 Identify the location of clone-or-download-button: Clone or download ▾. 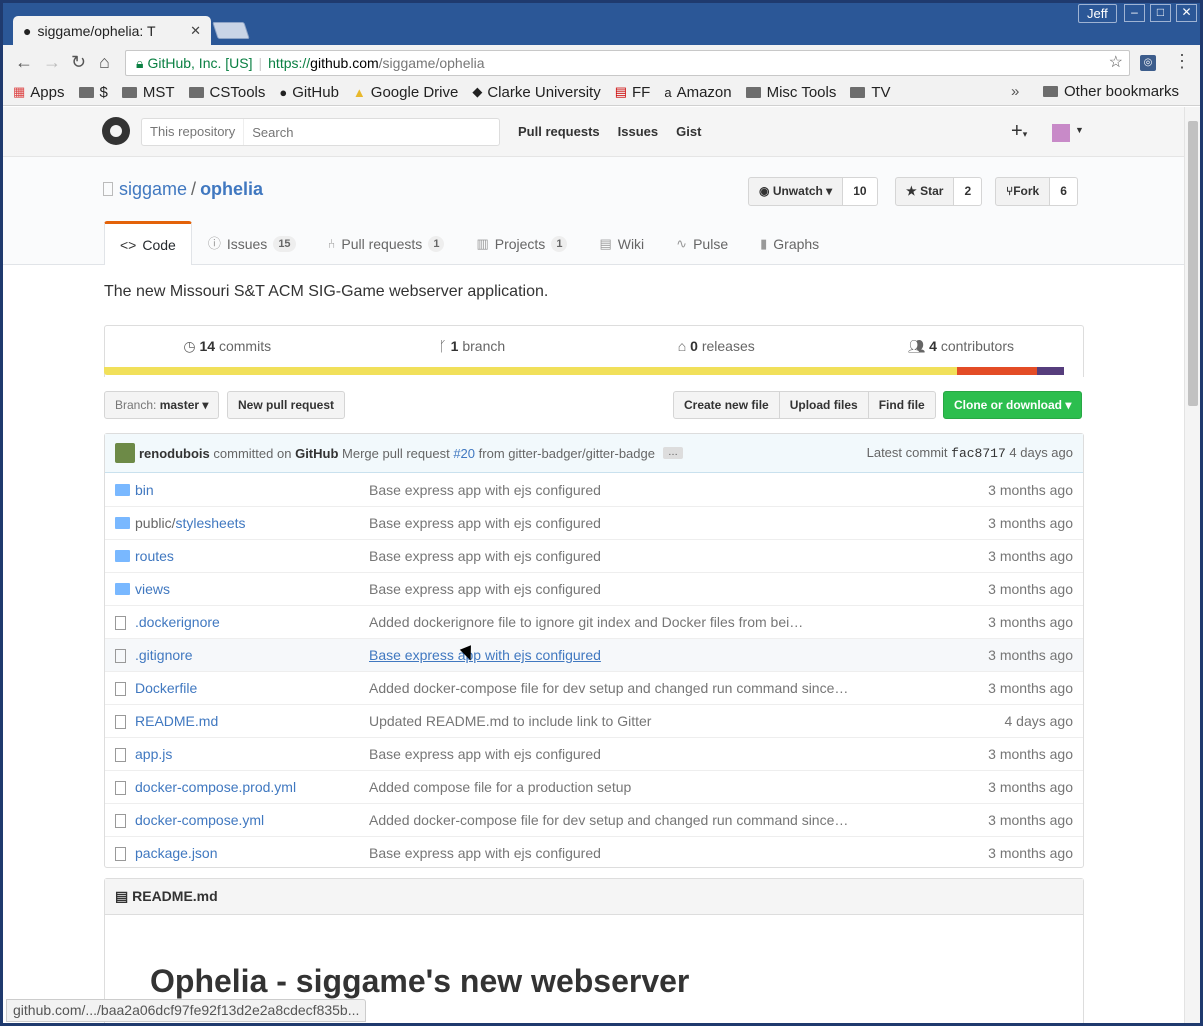
(1013, 405).